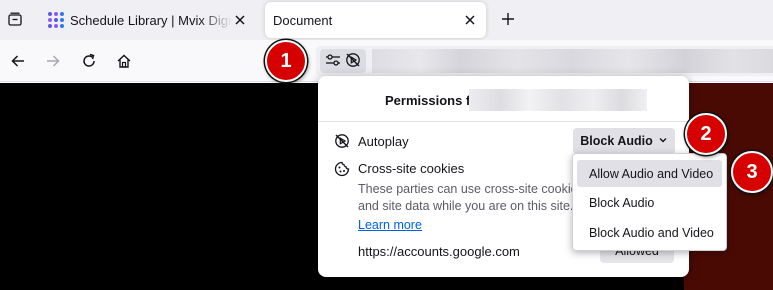  Describe the element at coordinates (343, 61) in the screenshot. I see `site-permissions-button` at that location.